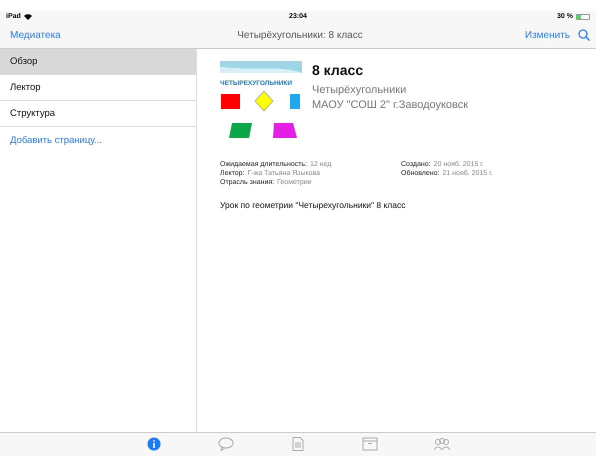  What do you see at coordinates (360, 90) in the screenshot?
I see `course-subtitle: Четырёхугольники` at bounding box center [360, 90].